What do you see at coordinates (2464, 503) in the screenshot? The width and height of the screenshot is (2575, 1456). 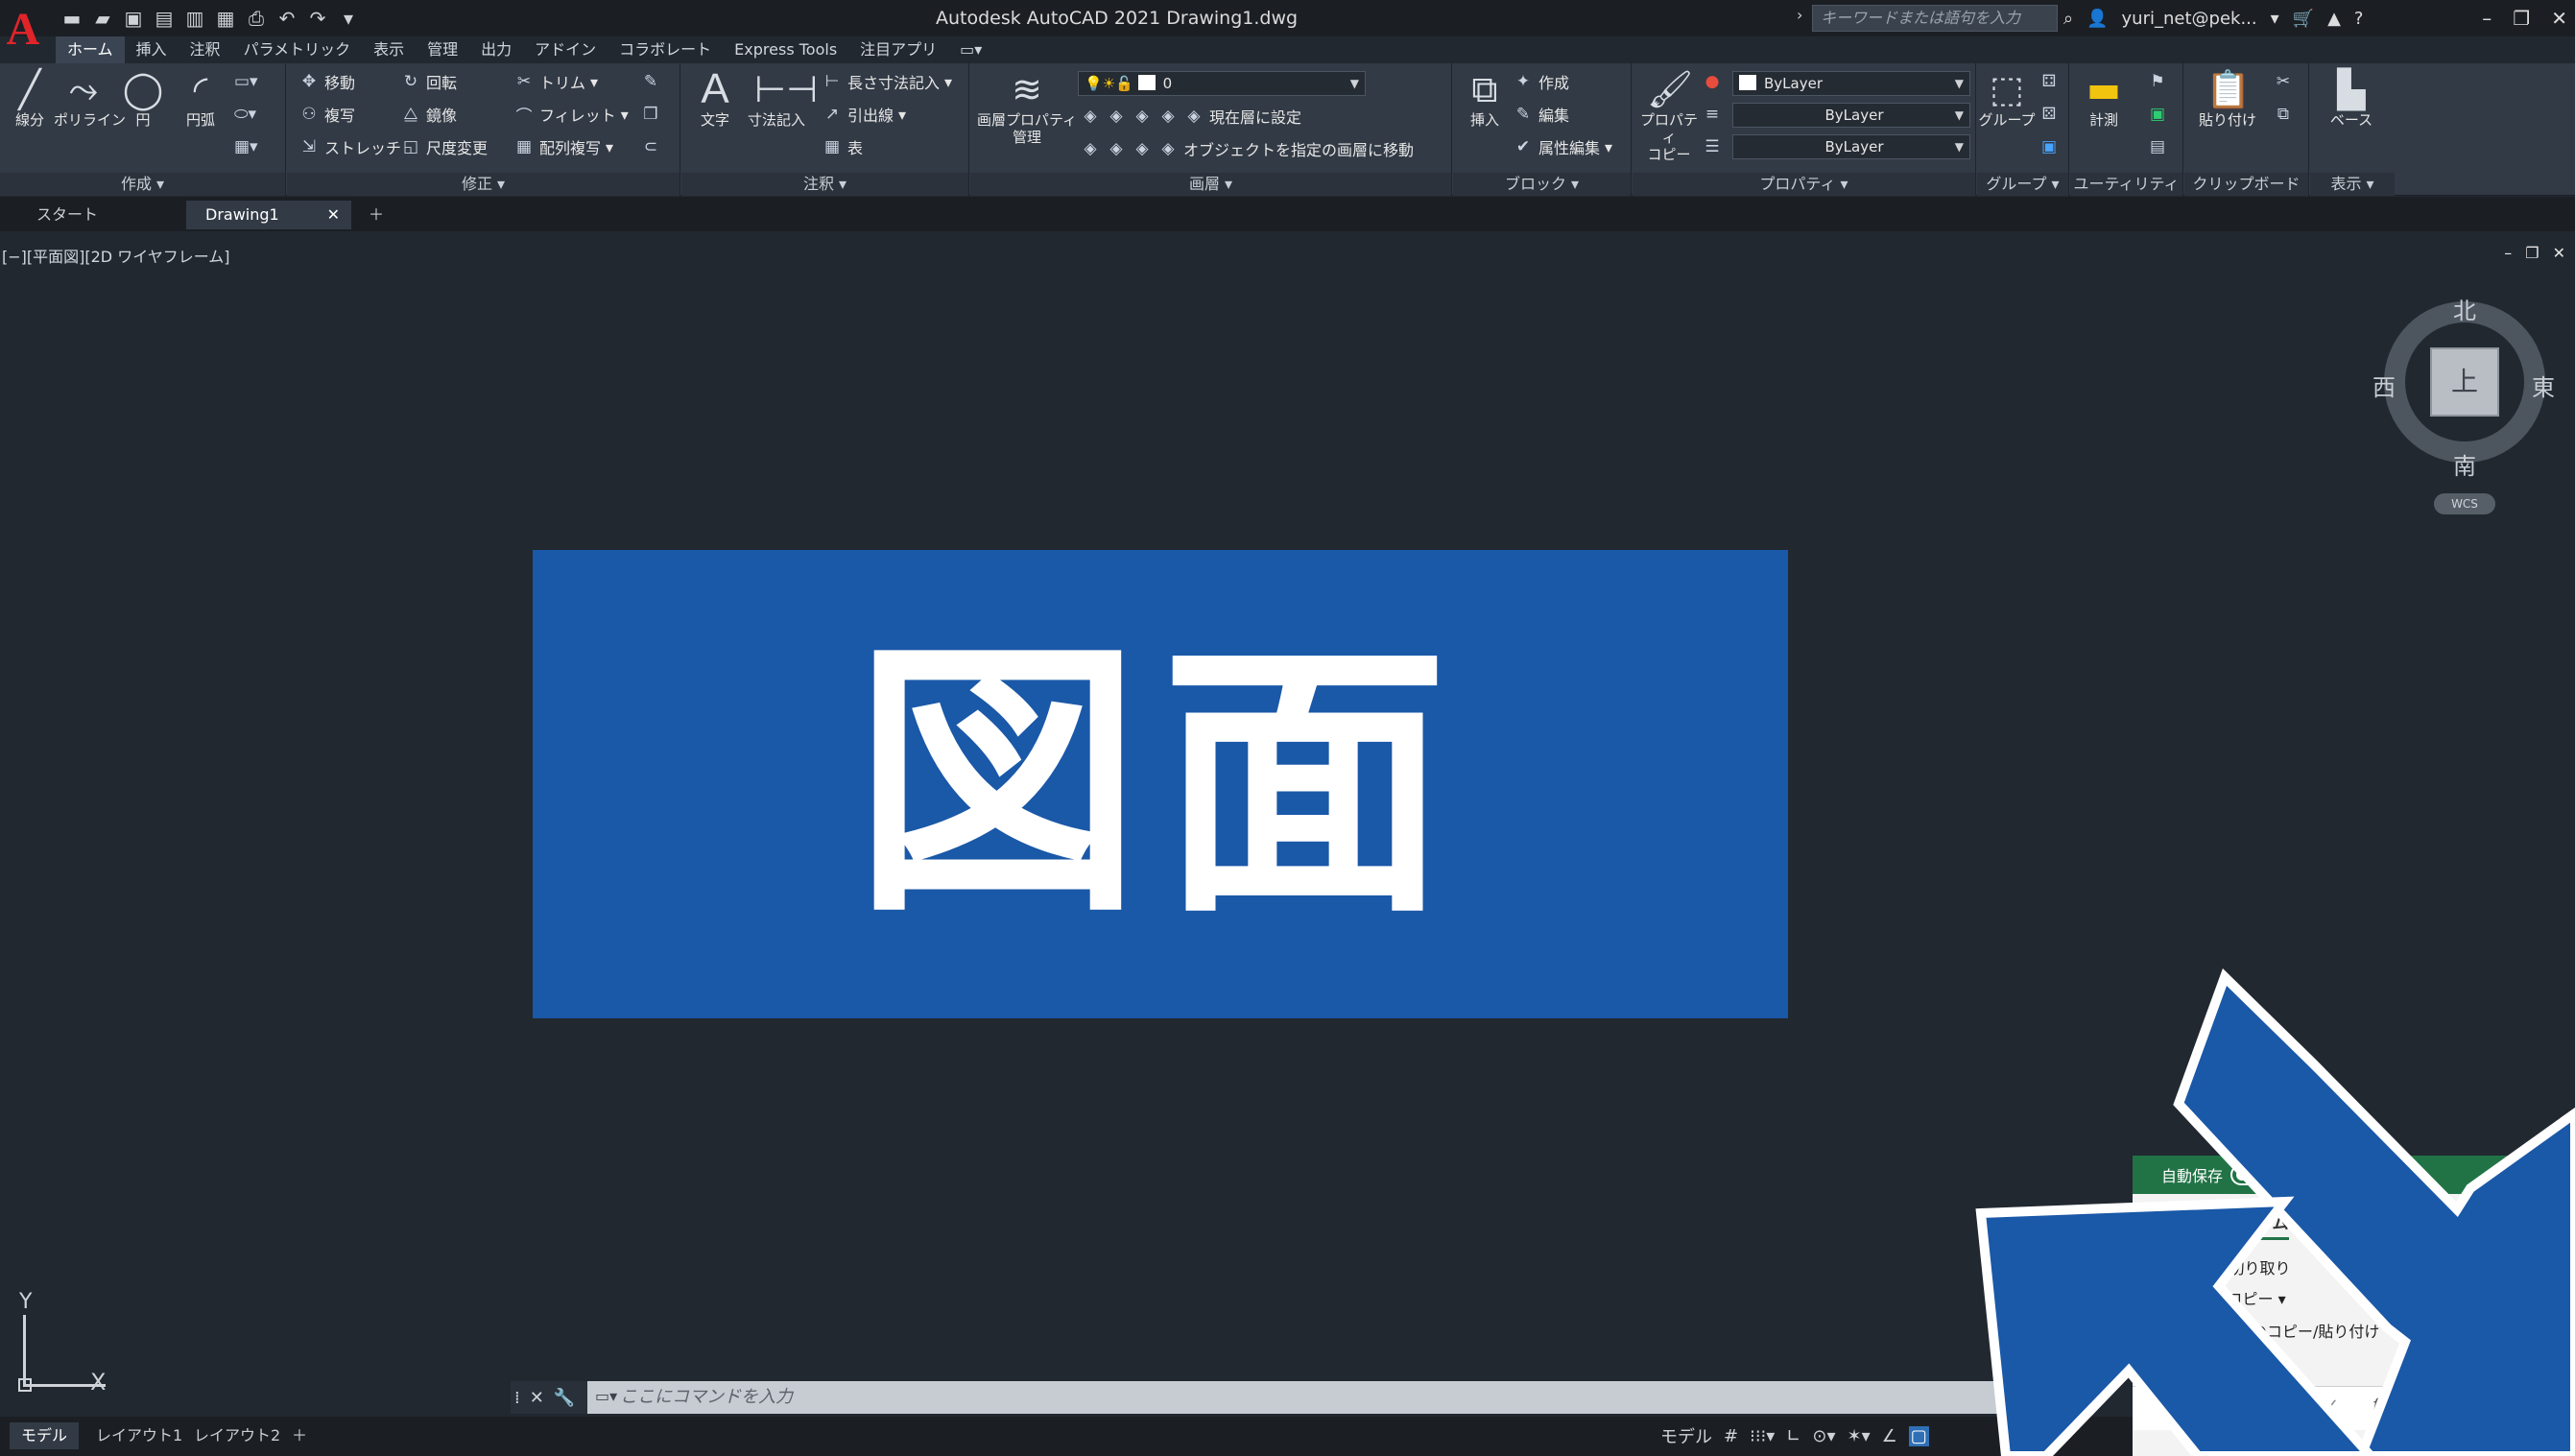 I see `wcs-menu: WCS` at bounding box center [2464, 503].